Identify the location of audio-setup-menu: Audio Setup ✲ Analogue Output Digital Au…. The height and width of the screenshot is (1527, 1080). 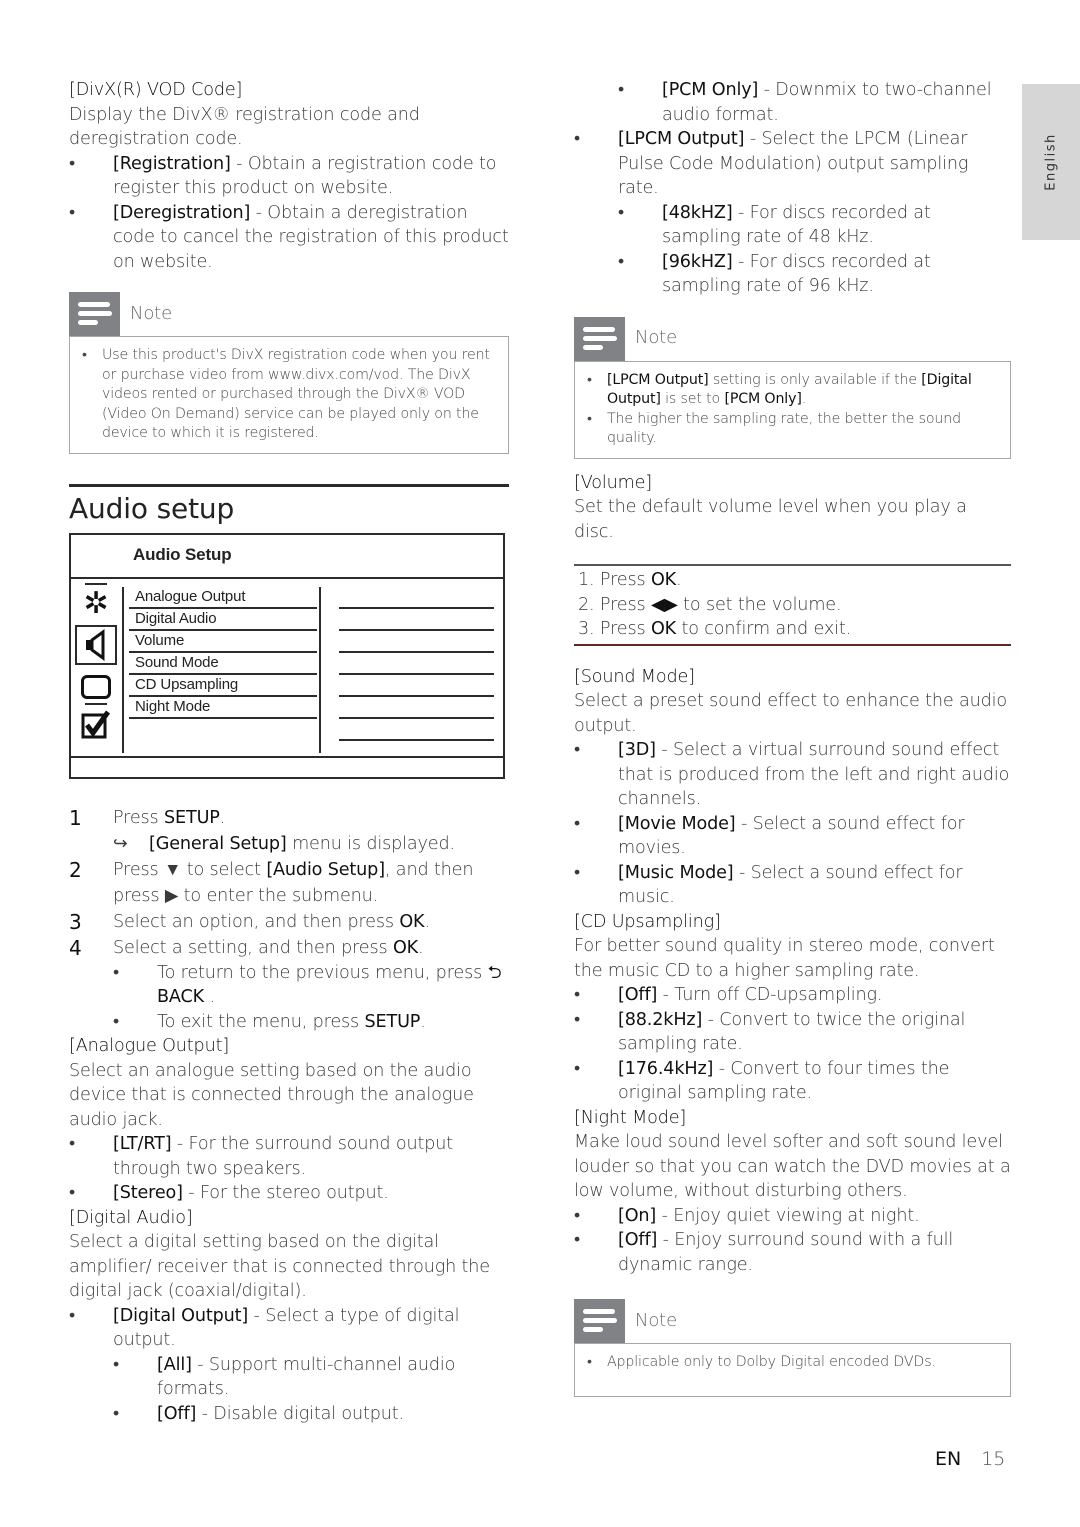
(287, 655).